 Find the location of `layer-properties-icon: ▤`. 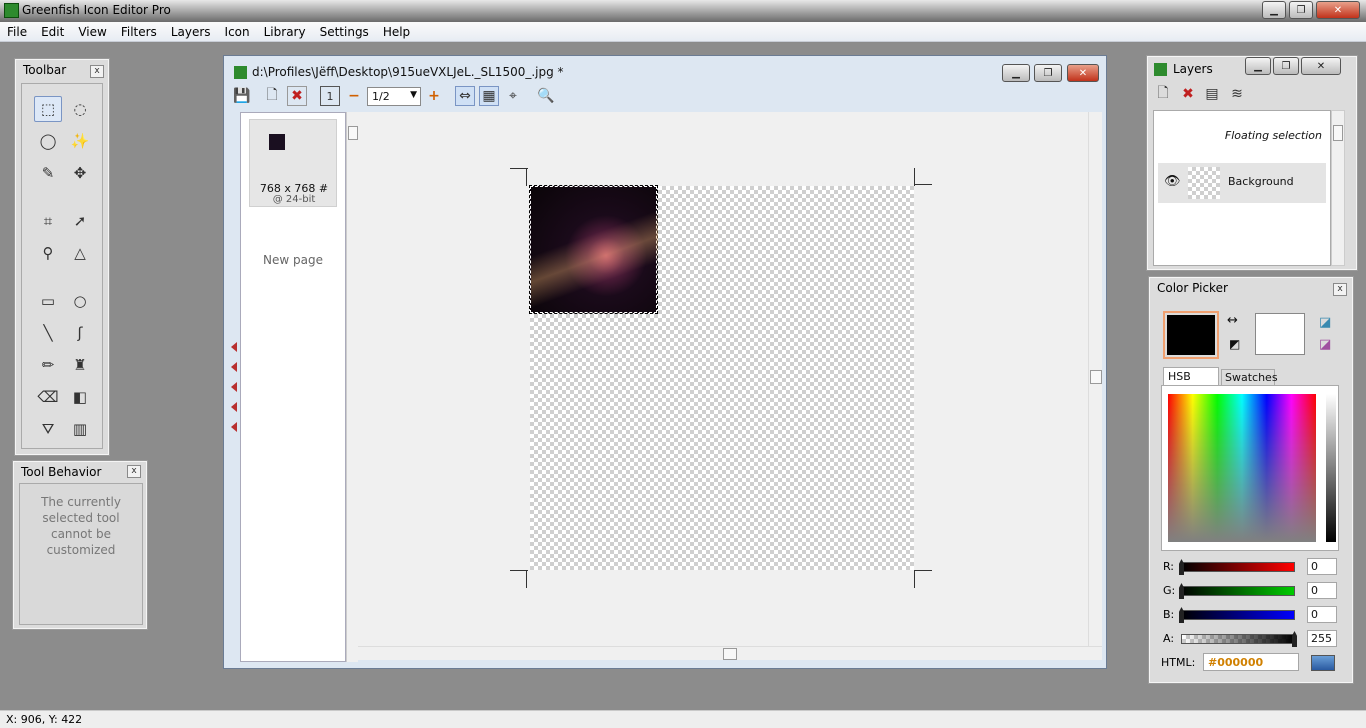

layer-properties-icon: ▤ is located at coordinates (1212, 94).